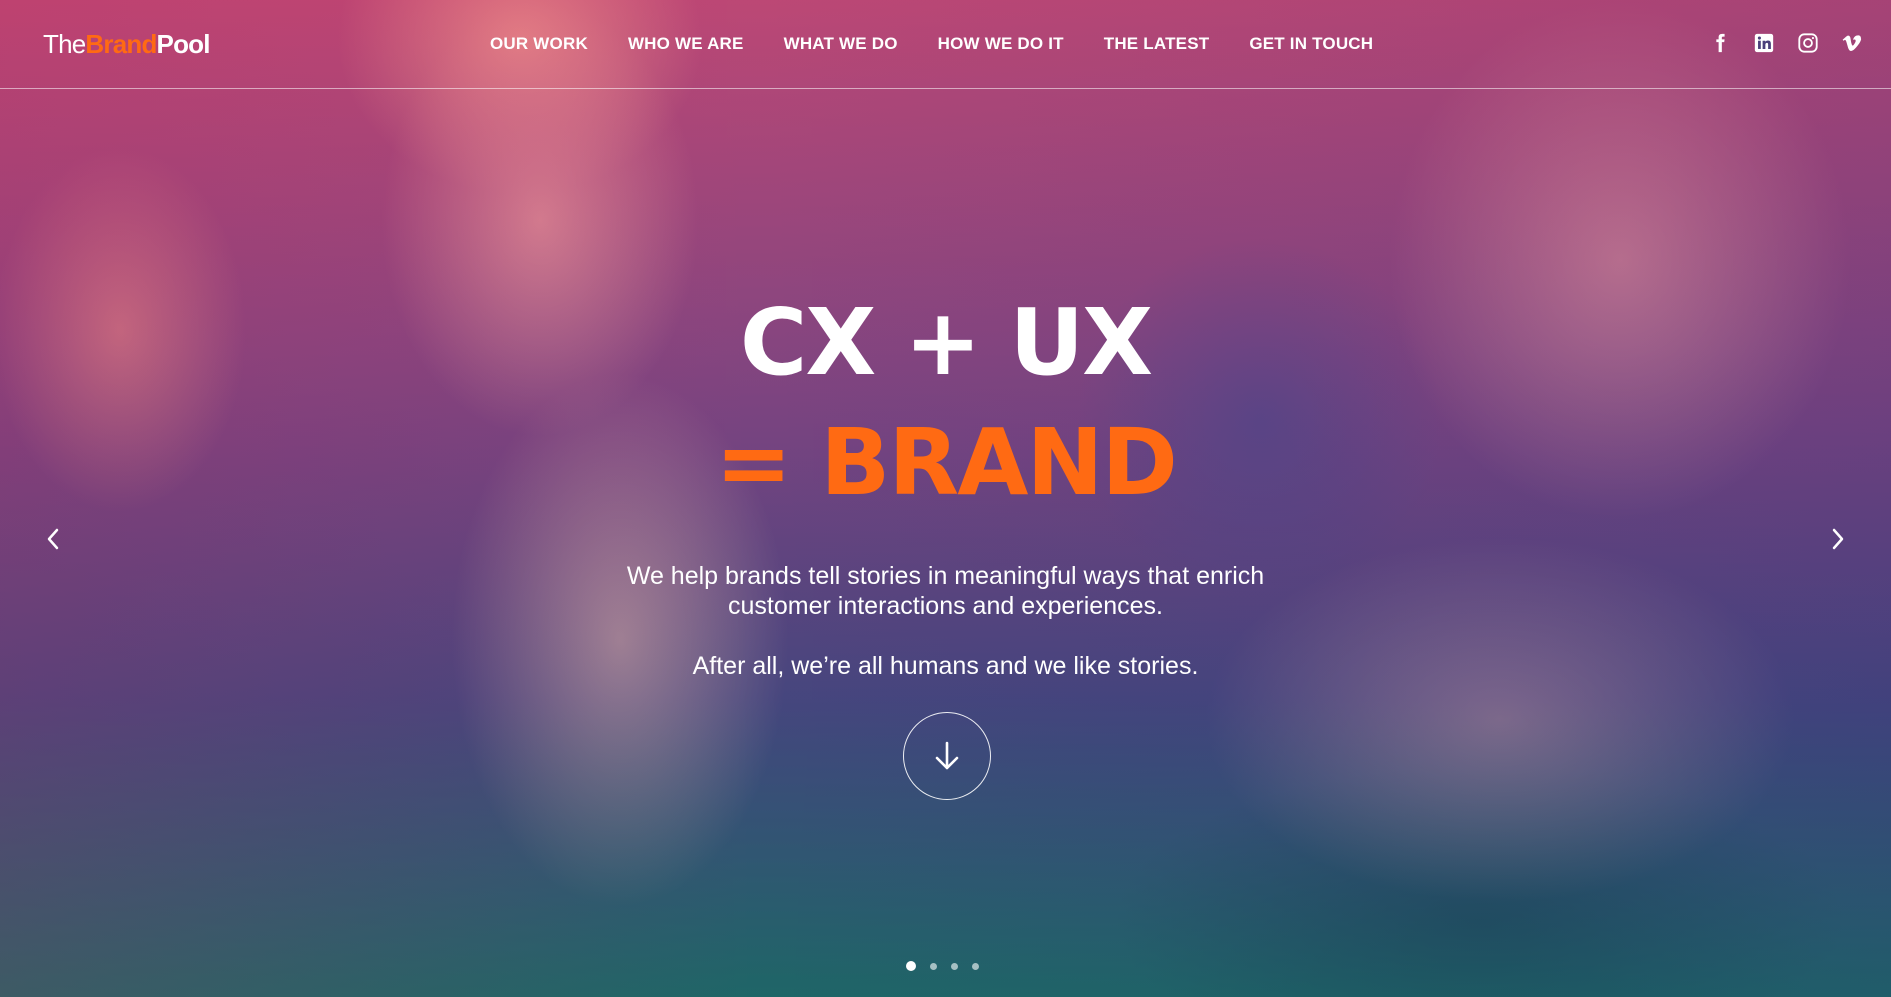 This screenshot has width=1891, height=997. I want to click on linkedin-icon, so click(1764, 43).